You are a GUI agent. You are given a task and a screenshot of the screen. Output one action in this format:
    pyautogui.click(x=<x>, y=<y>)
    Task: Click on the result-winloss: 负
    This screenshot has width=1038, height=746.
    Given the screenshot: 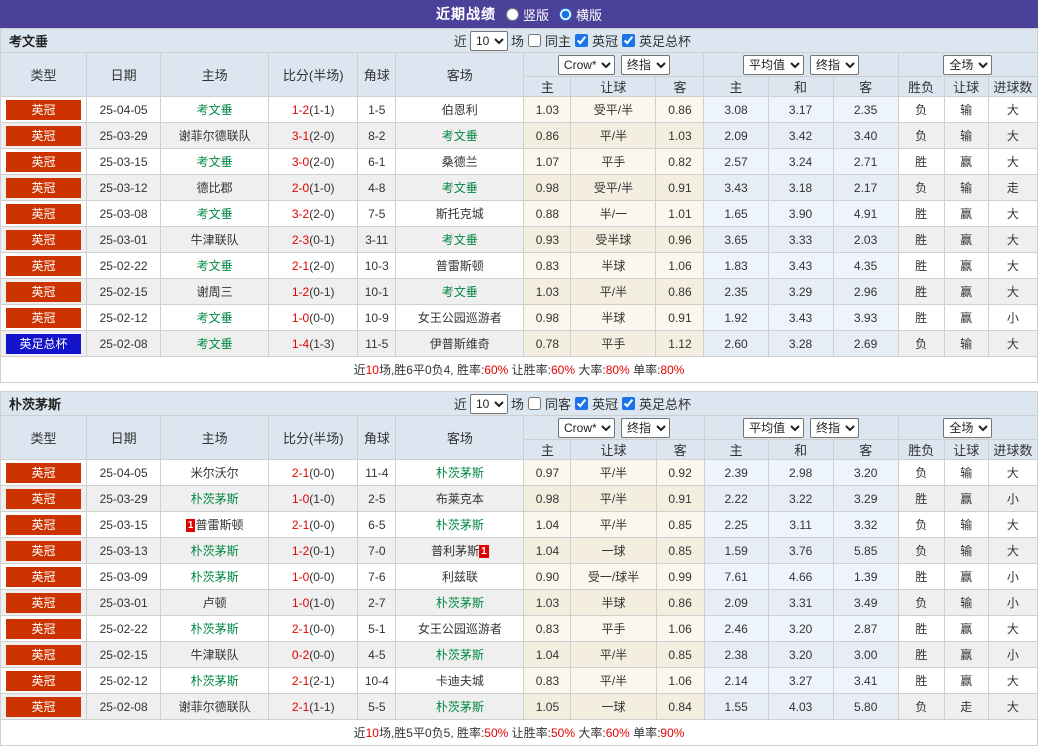 What is the action you would take?
    pyautogui.click(x=921, y=550)
    